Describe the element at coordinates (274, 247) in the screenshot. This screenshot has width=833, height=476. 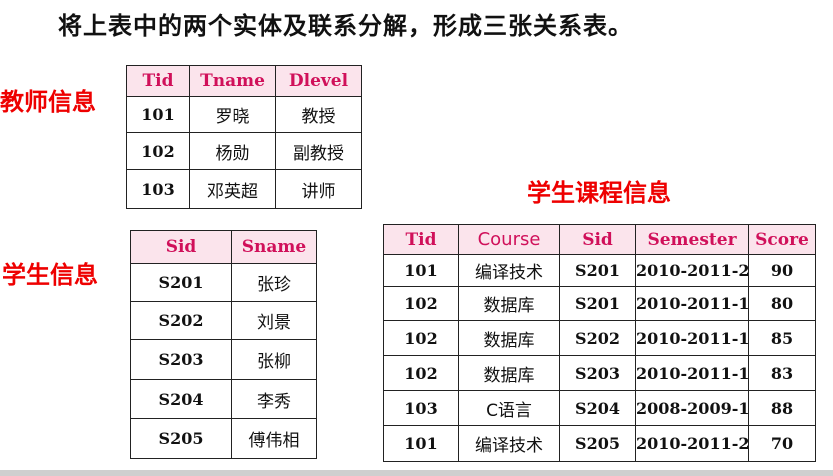
I see `column-header-sname: Sname` at that location.